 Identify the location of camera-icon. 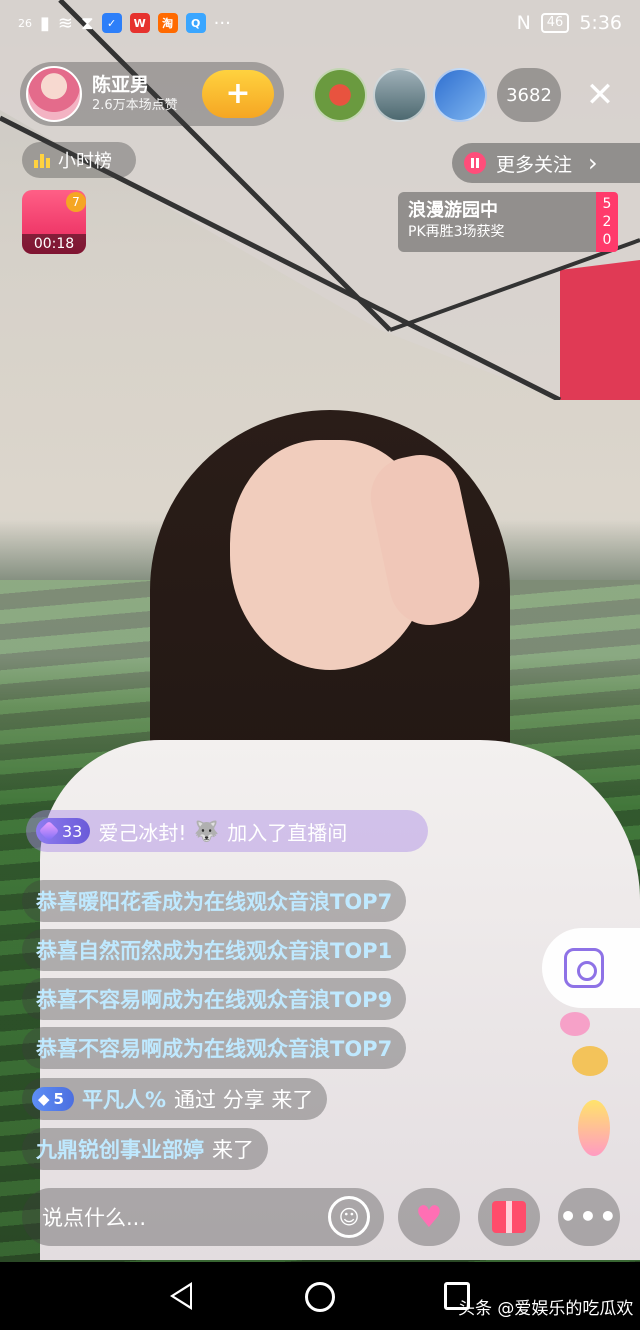
(584, 968).